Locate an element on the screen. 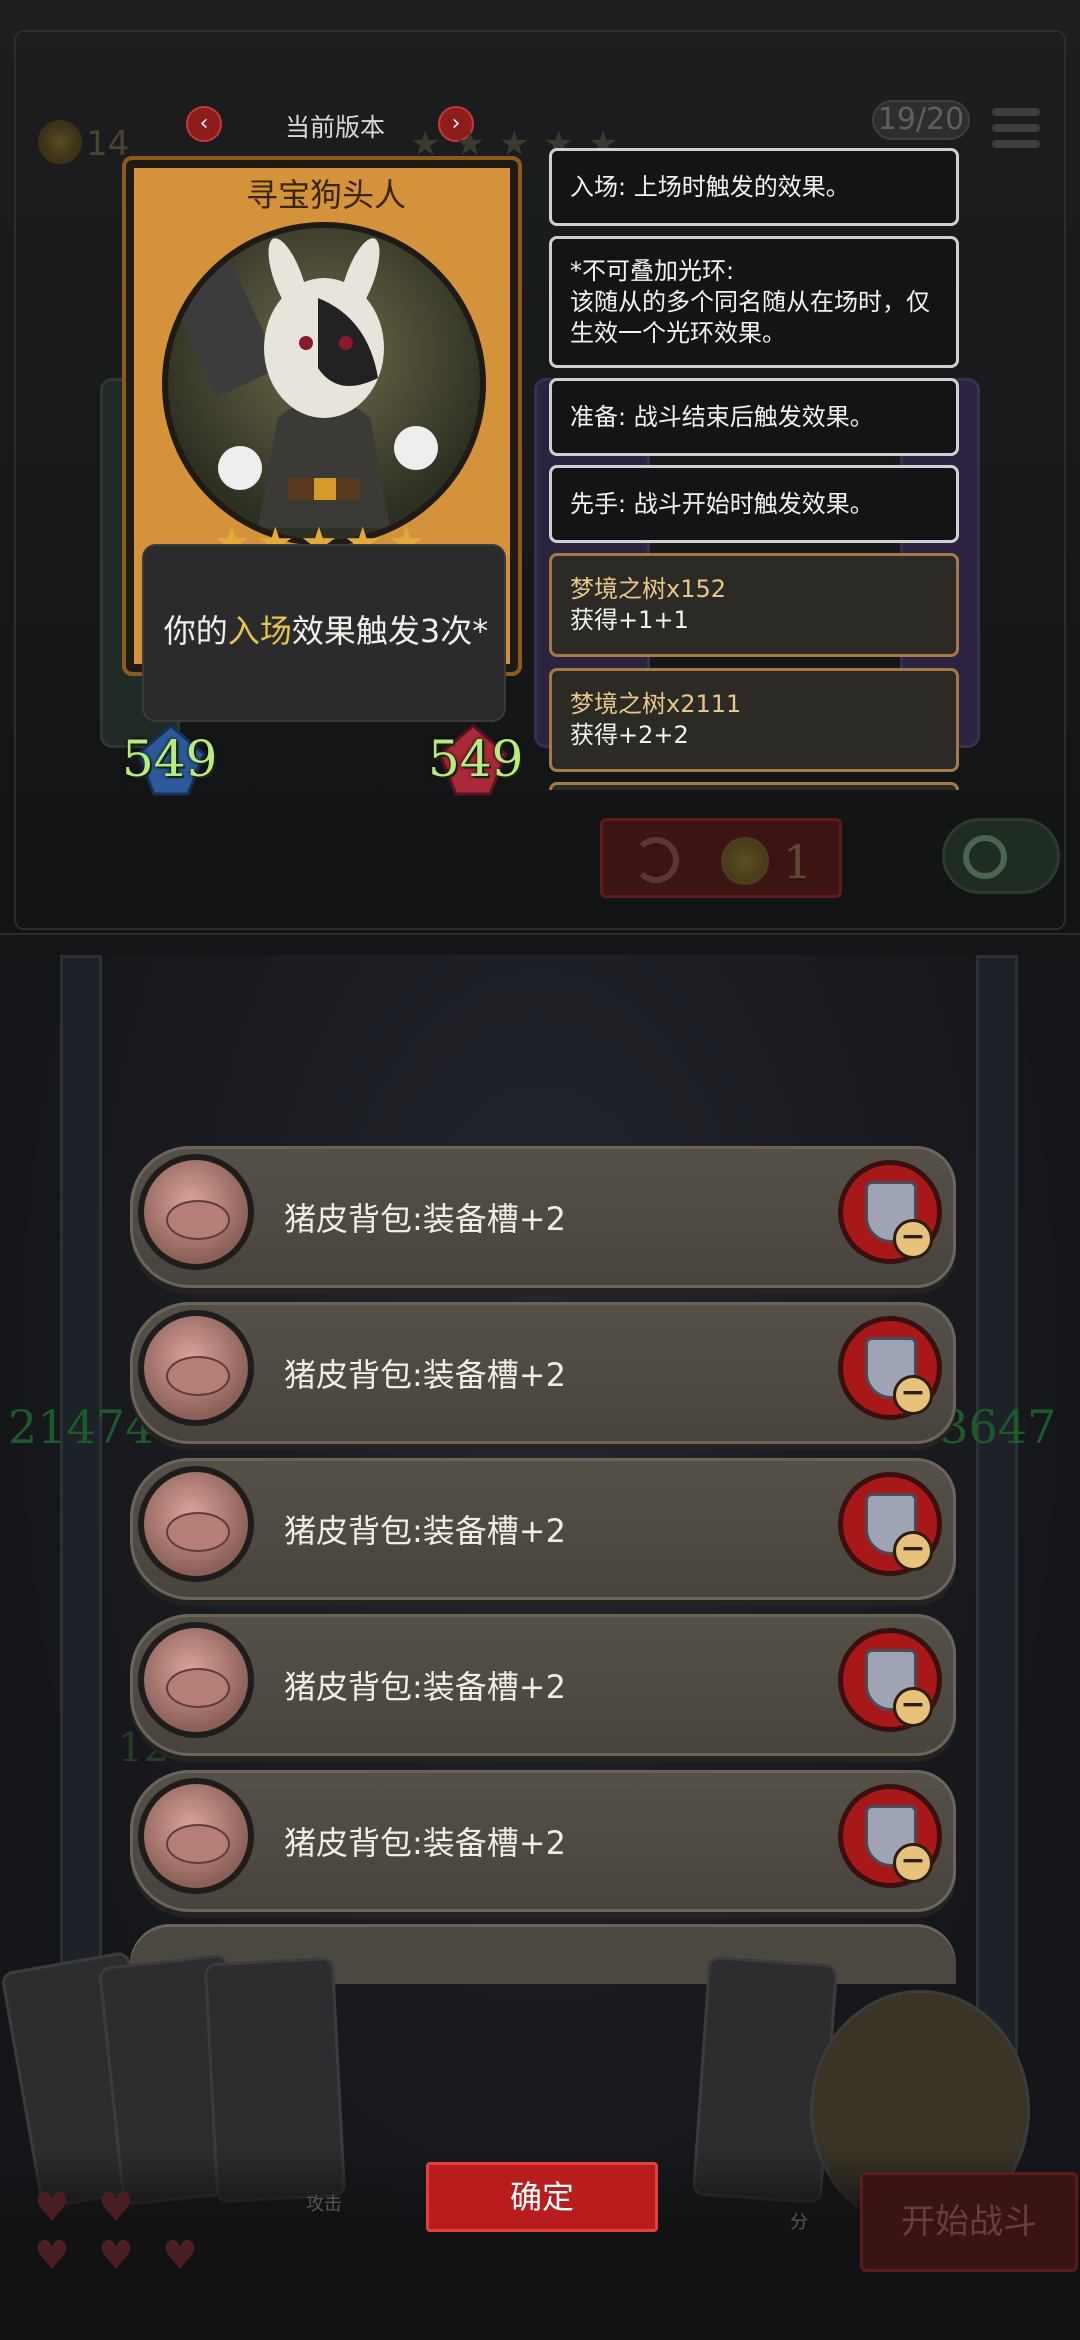  slot-label: 分 is located at coordinates (799, 2222).